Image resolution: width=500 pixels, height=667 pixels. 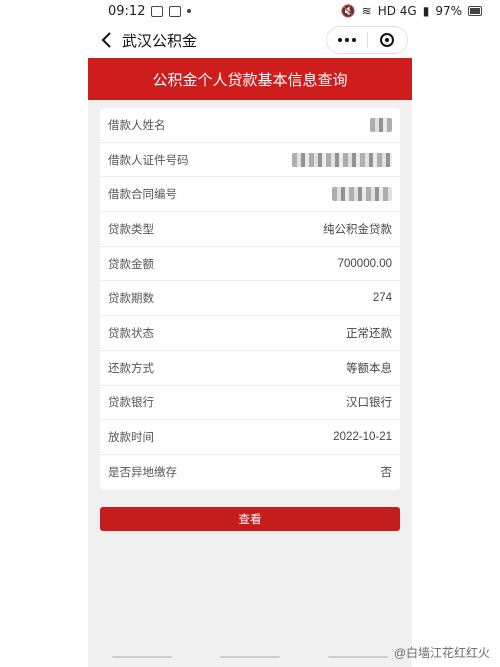 I want to click on more-notifications-icon, so click(x=189, y=11).